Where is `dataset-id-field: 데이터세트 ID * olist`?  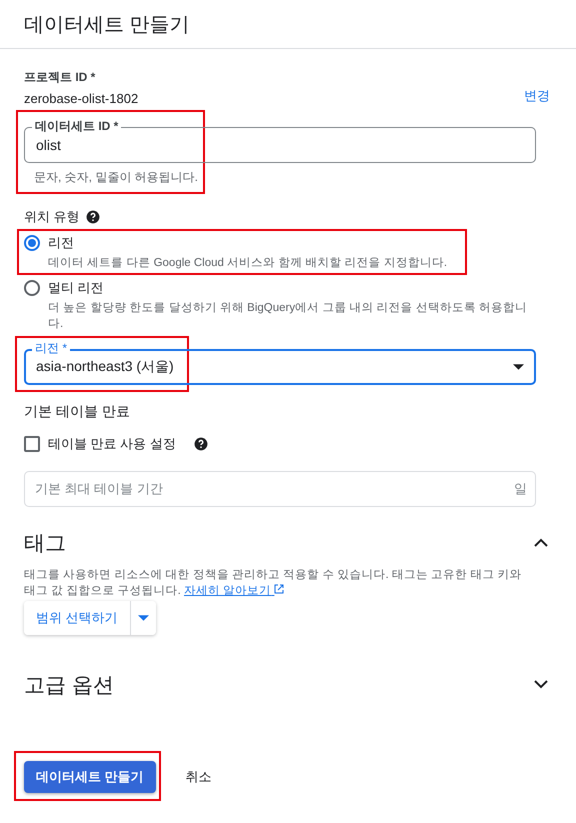 dataset-id-field: 데이터세트 ID * olist is located at coordinates (280, 140).